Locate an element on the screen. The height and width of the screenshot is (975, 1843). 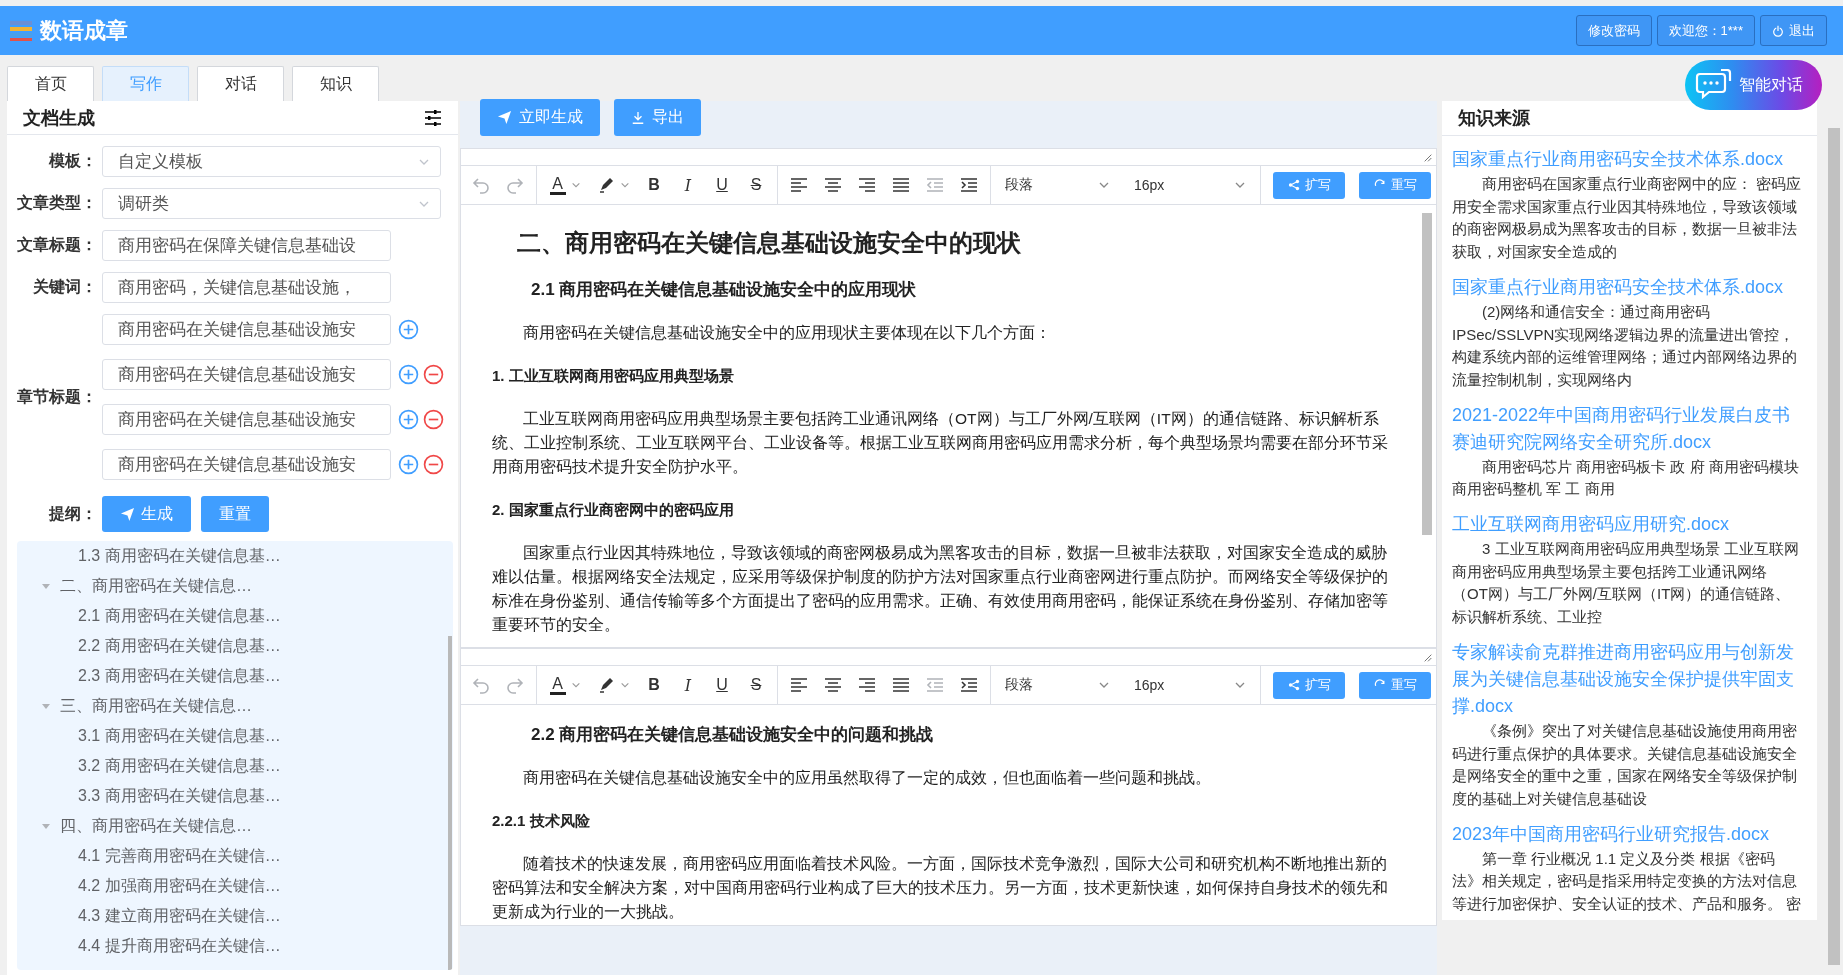
editor-heading: 1. 工业互联网商用密码应用典型场景 is located at coordinates (613, 376).